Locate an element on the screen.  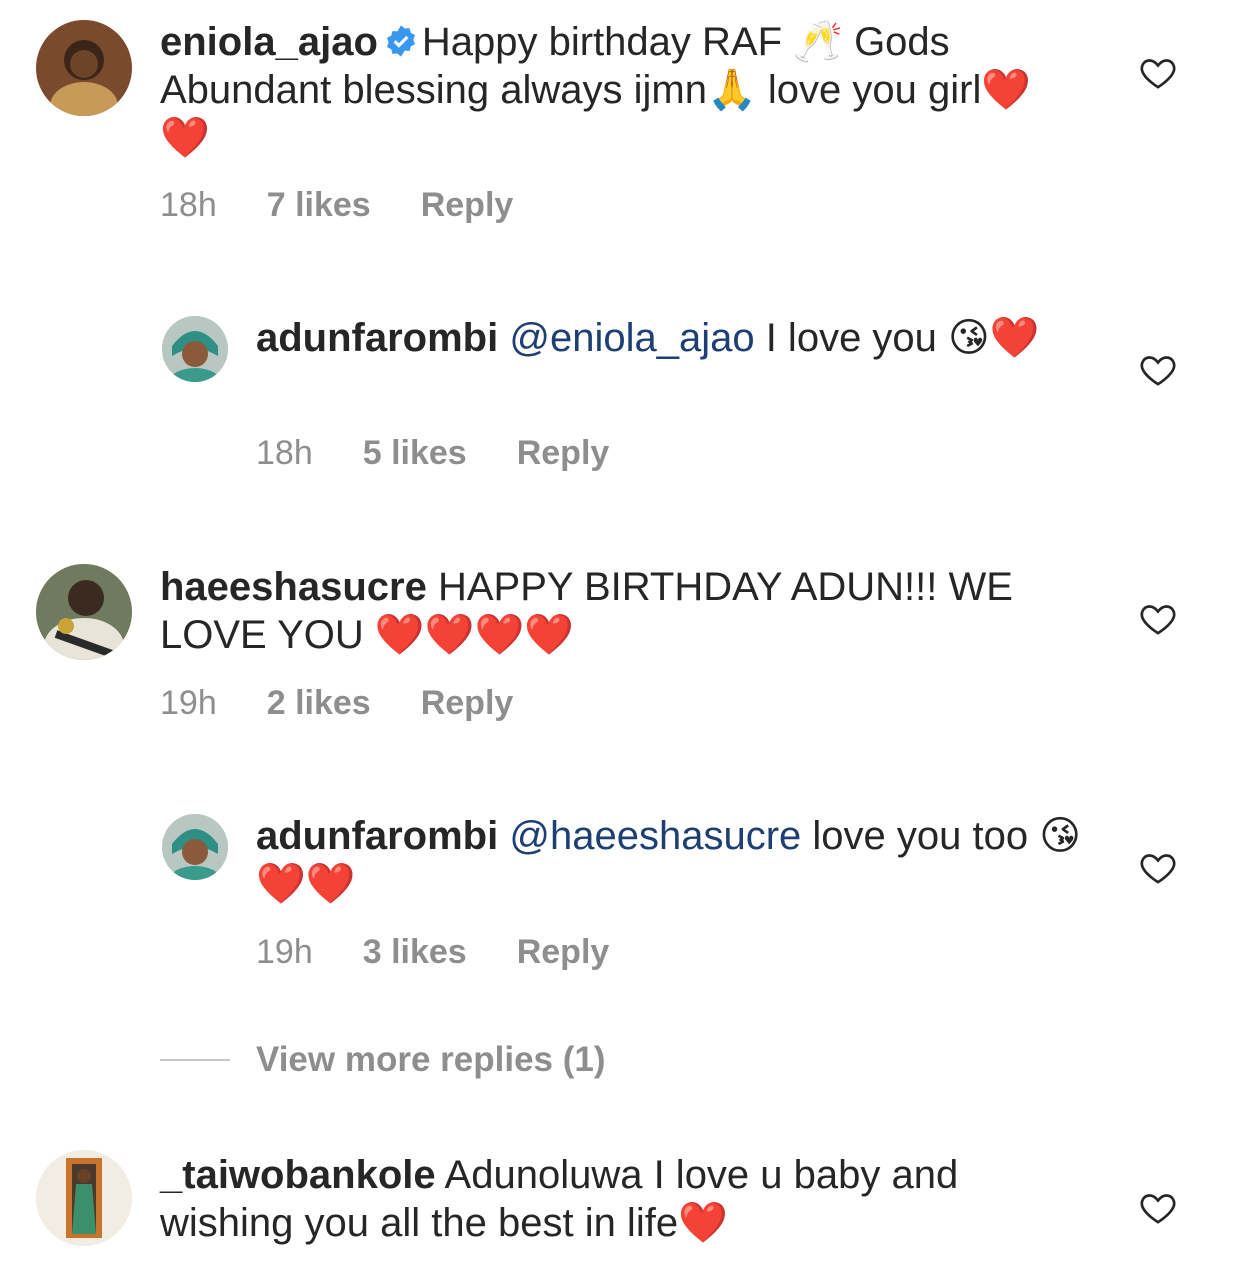
comment-meta: 19h 3 likes Reply is located at coordinates (457, 952).